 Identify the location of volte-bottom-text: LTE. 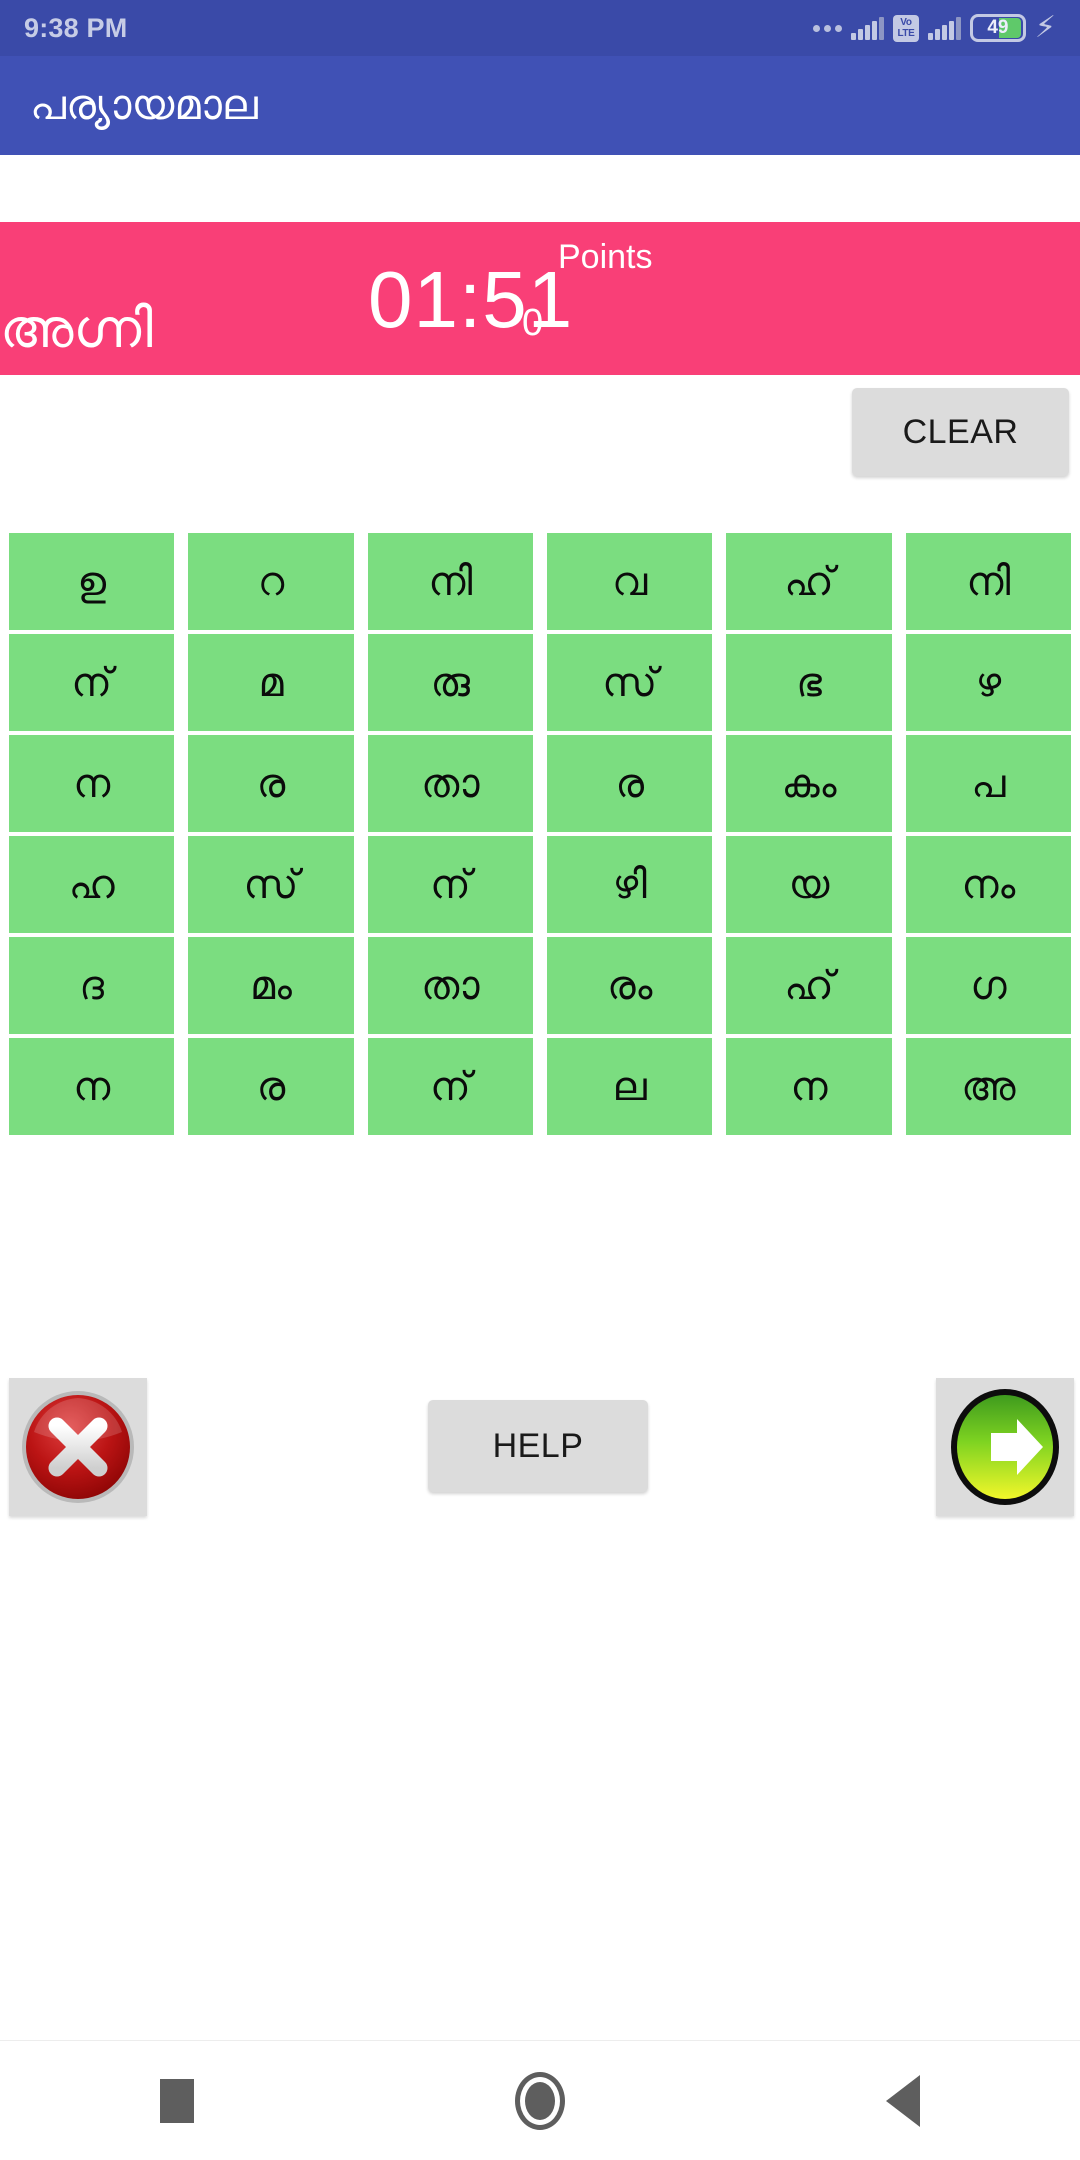
(906, 33).